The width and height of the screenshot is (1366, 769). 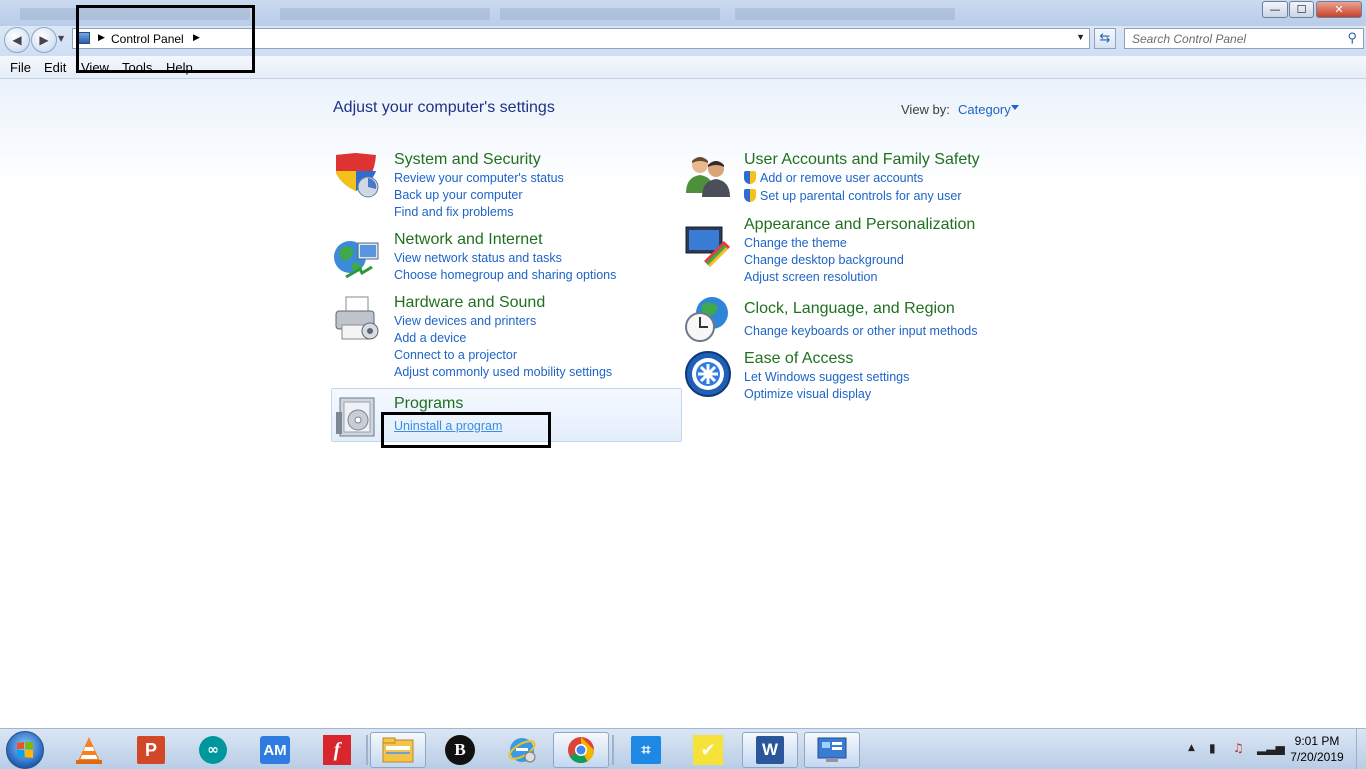 I want to click on windows-logo-icon, so click(x=25, y=750).